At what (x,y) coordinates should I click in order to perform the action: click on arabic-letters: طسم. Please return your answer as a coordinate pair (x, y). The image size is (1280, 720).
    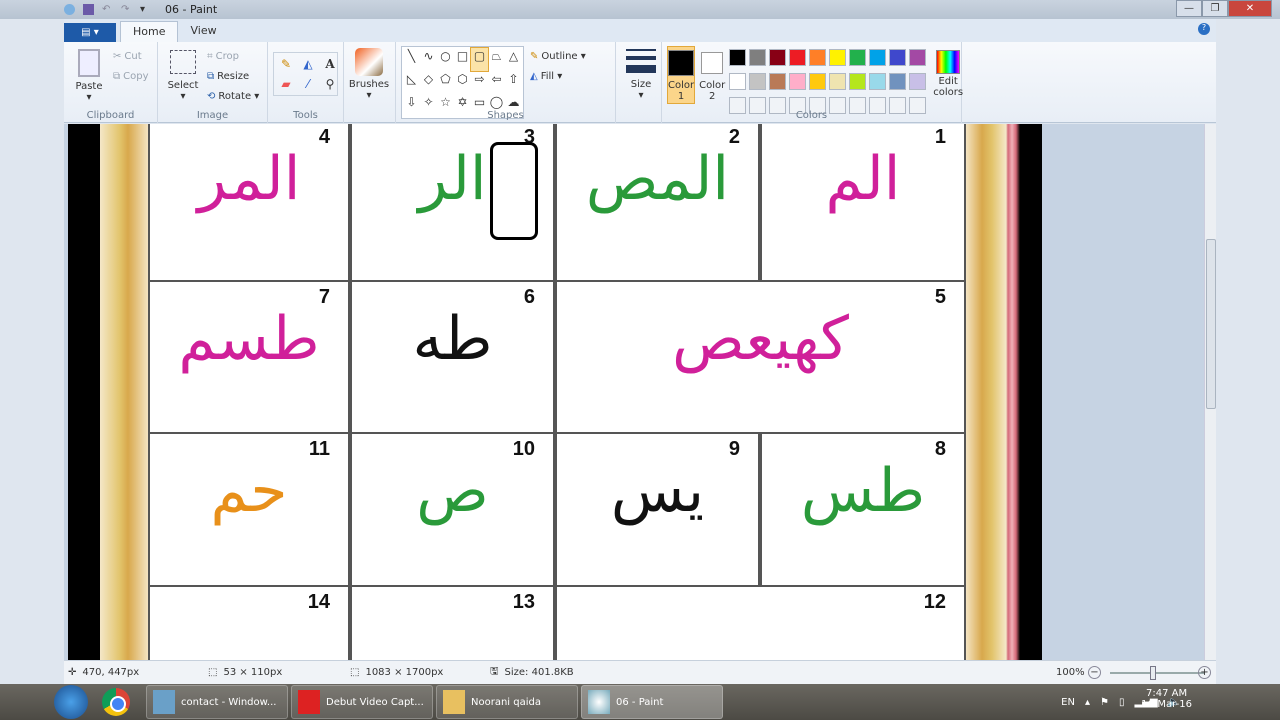
    Looking at the image, I should click on (249, 339).